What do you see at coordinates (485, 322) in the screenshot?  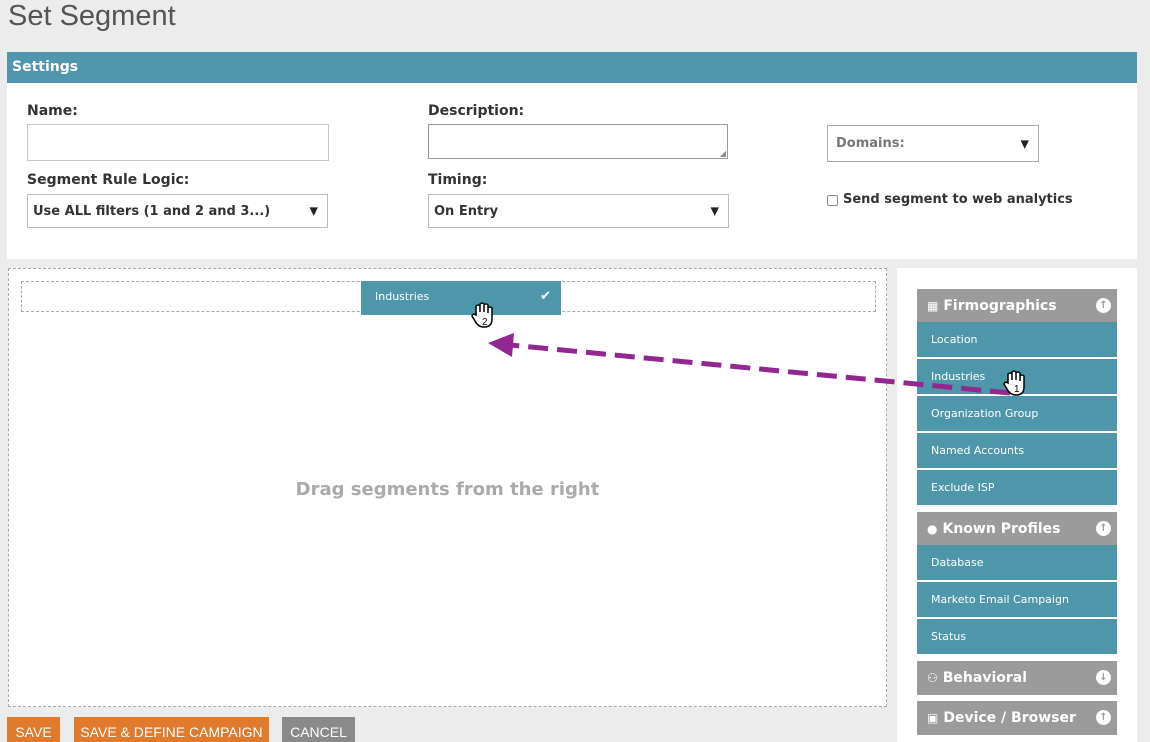 I see `step-2-label: 2` at bounding box center [485, 322].